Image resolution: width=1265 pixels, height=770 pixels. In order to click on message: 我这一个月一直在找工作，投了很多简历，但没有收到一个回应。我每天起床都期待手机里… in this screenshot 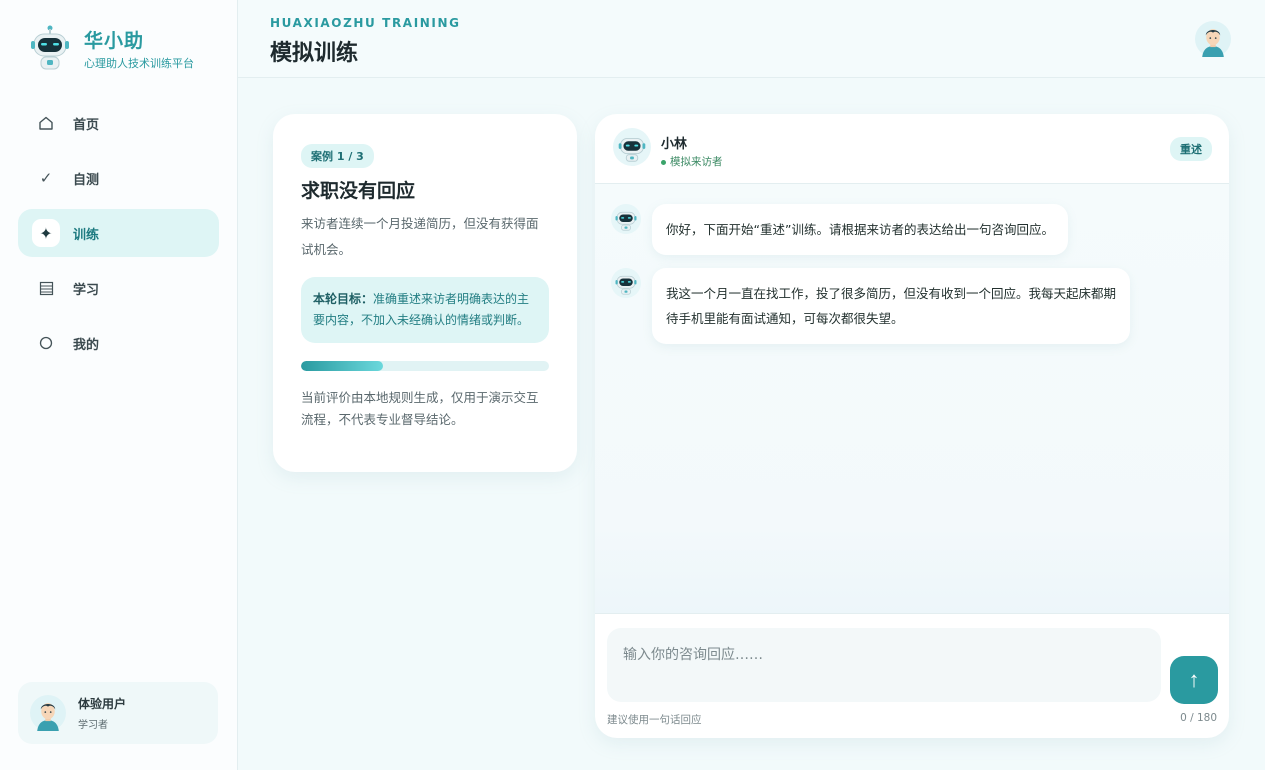, I will do `click(870, 306)`.